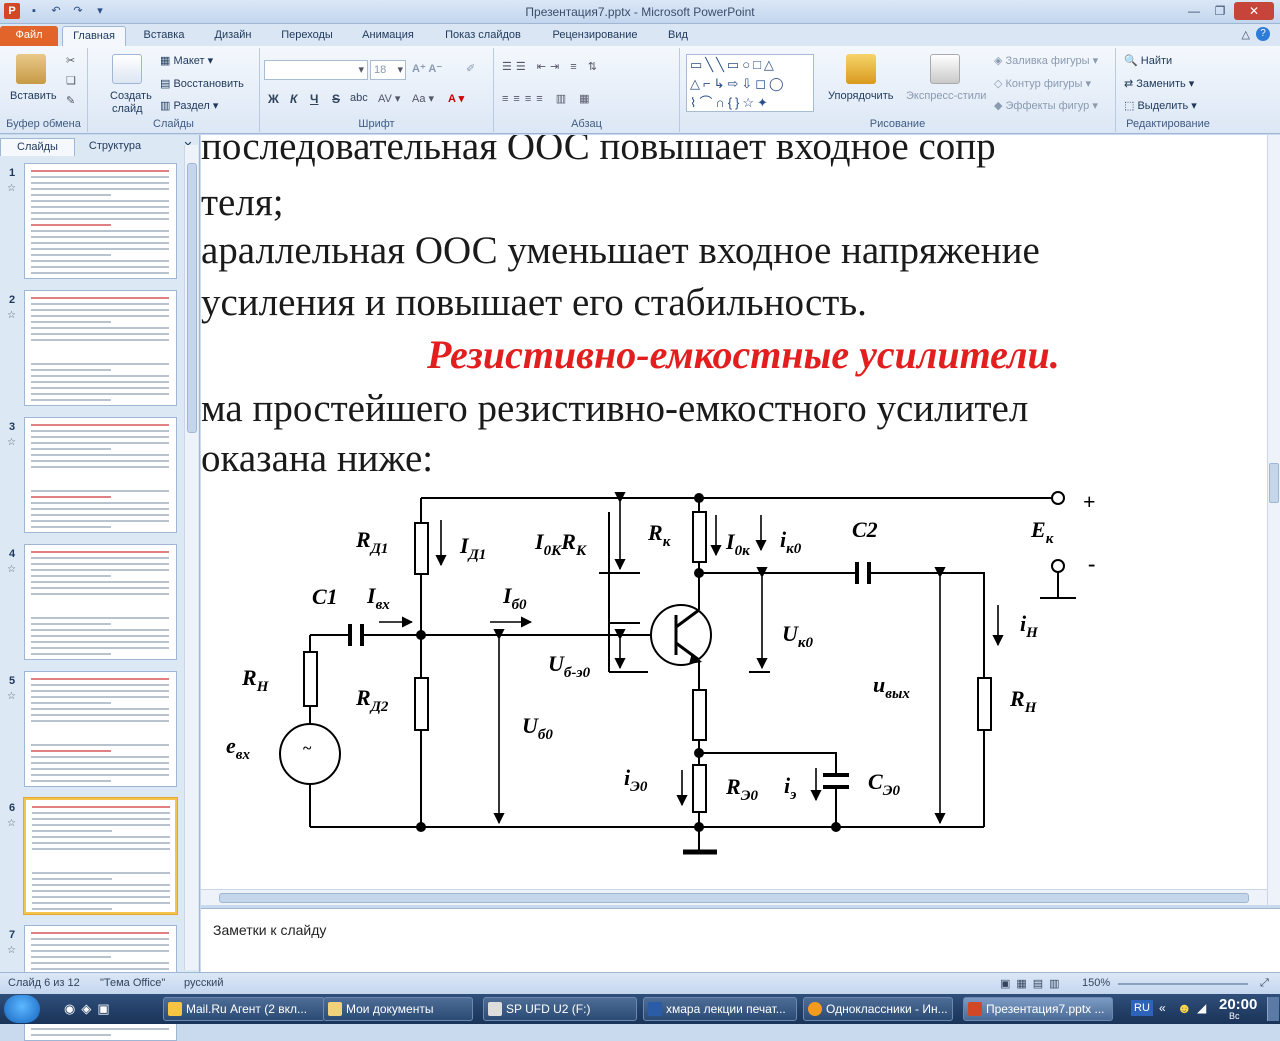  Describe the element at coordinates (1148, 60) in the screenshot. I see `find-button: 🔍 Найти` at that location.